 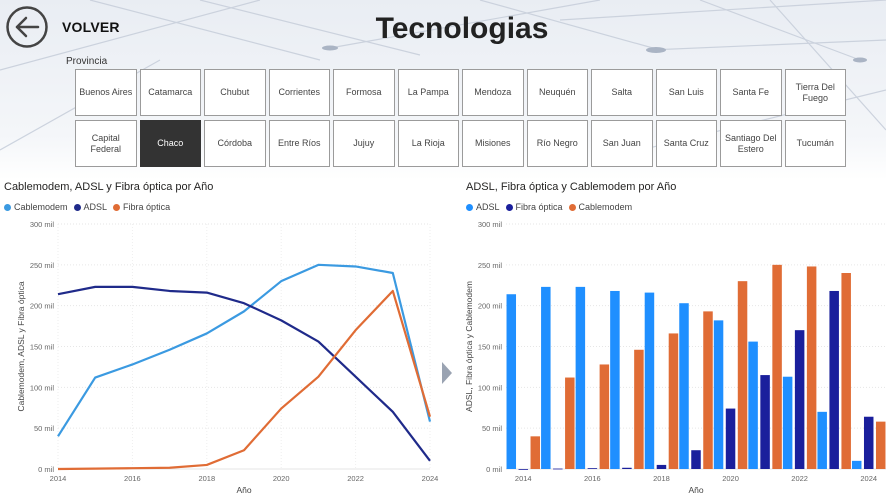 What do you see at coordinates (490, 306) in the screenshot?
I see `y-tick-label: 200 mil` at bounding box center [490, 306].